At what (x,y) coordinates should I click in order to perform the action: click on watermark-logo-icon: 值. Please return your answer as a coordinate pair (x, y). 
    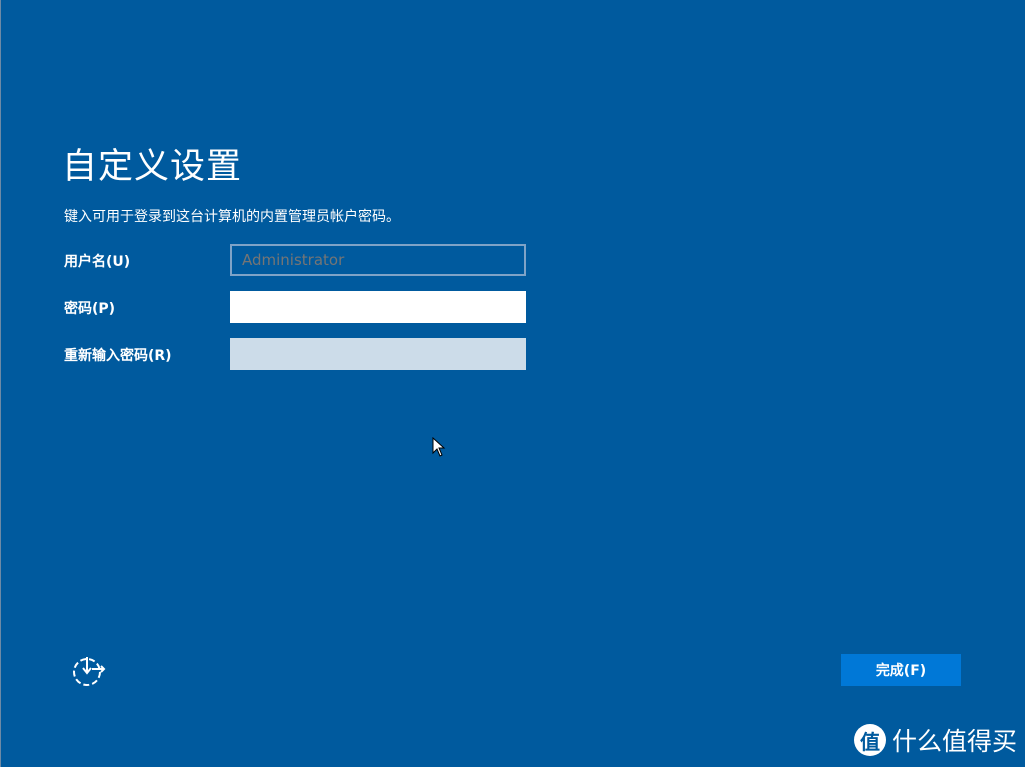
    Looking at the image, I should click on (870, 740).